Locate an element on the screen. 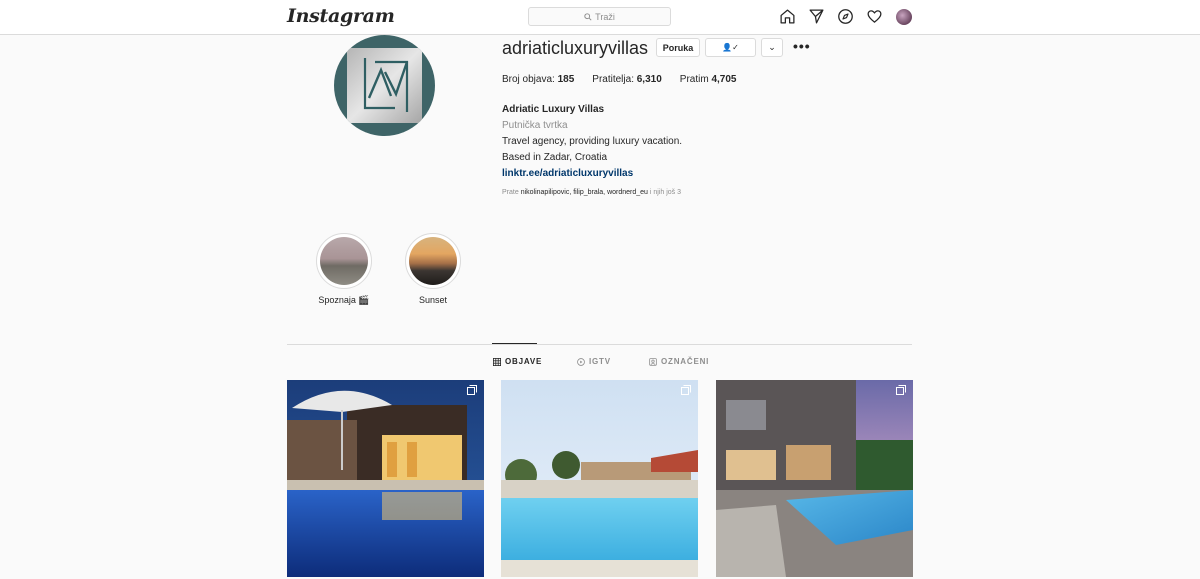  profile-username: adriaticluxuryvillas is located at coordinates (575, 48).